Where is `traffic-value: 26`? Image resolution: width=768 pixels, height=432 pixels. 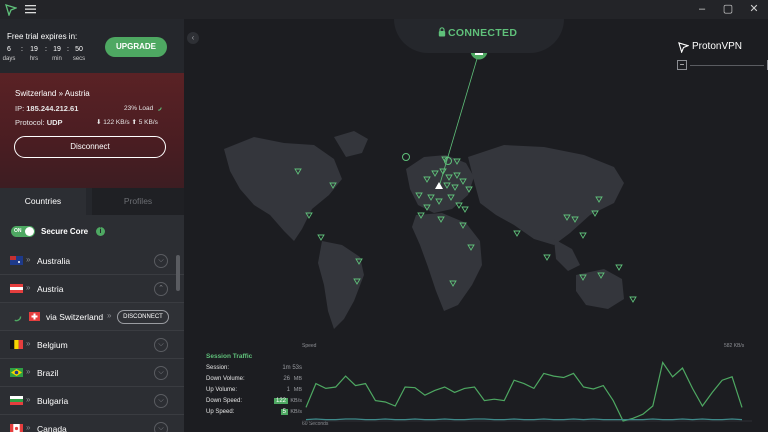
traffic-value: 26 is located at coordinates (286, 379).